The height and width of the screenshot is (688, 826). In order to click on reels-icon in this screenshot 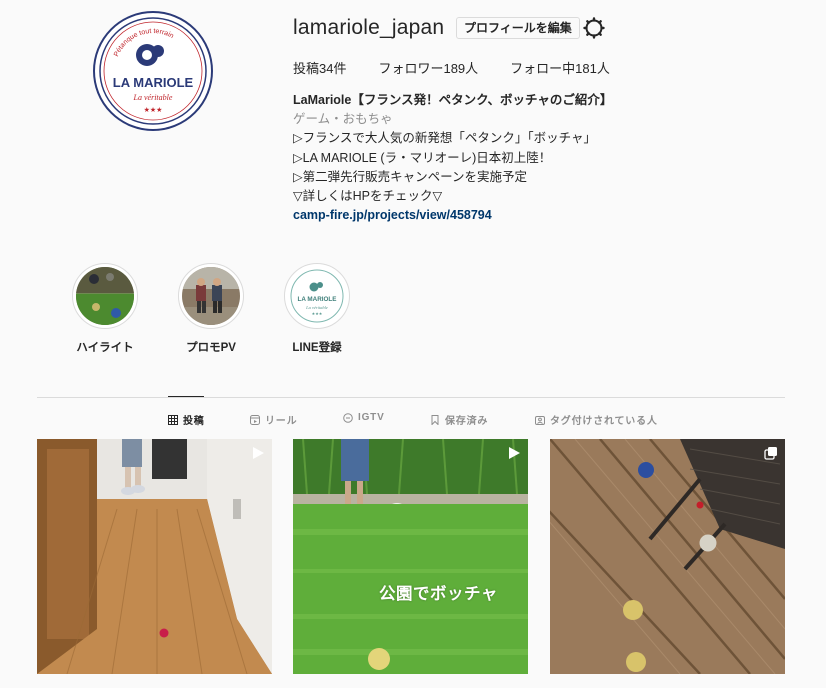, I will do `click(255, 419)`.